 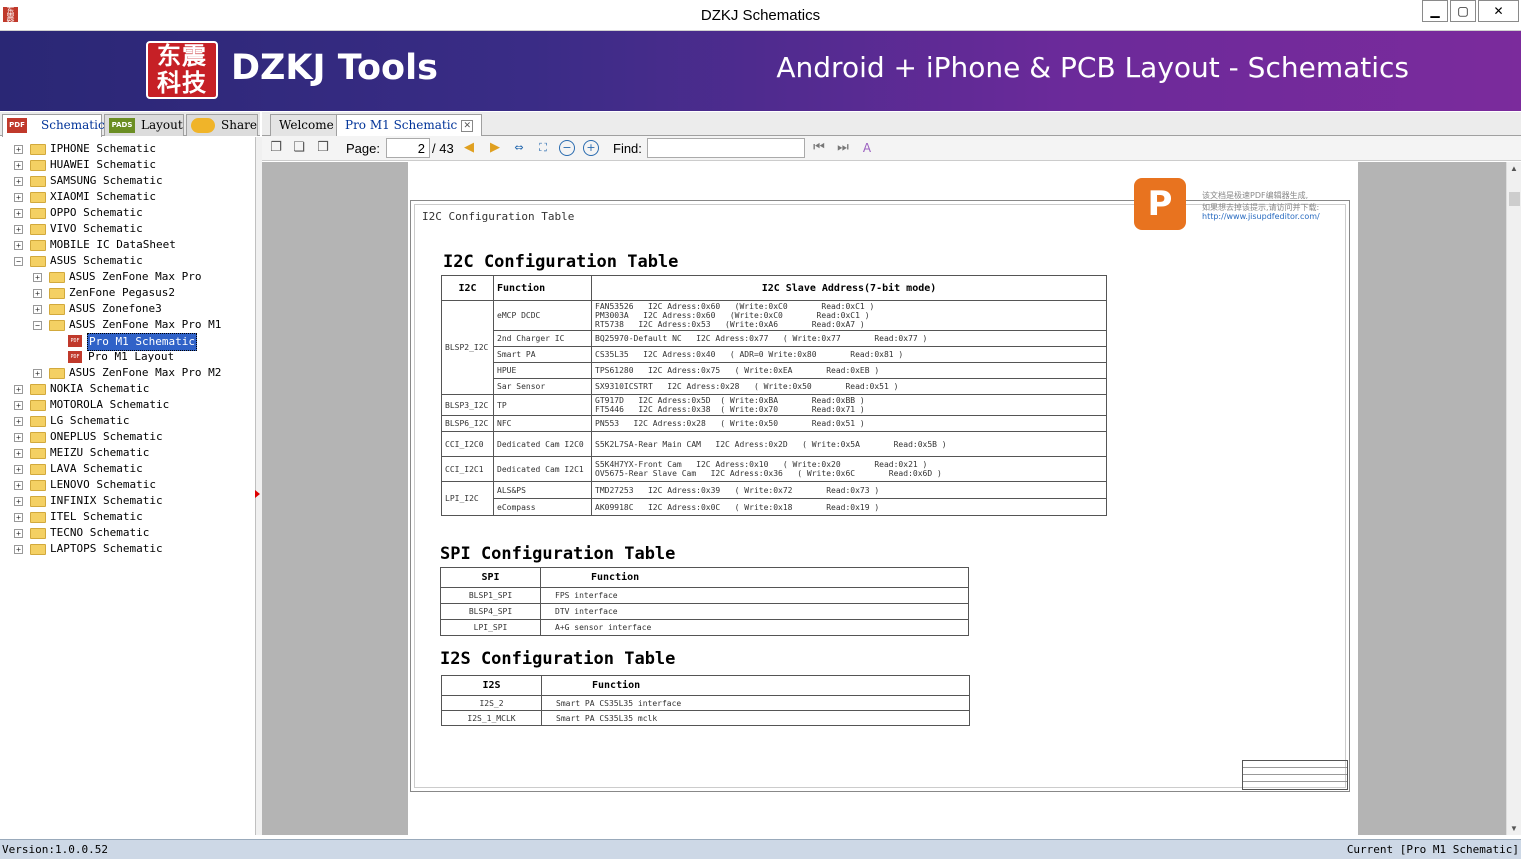 What do you see at coordinates (495, 148) in the screenshot?
I see `next-page-icon: ▶` at bounding box center [495, 148].